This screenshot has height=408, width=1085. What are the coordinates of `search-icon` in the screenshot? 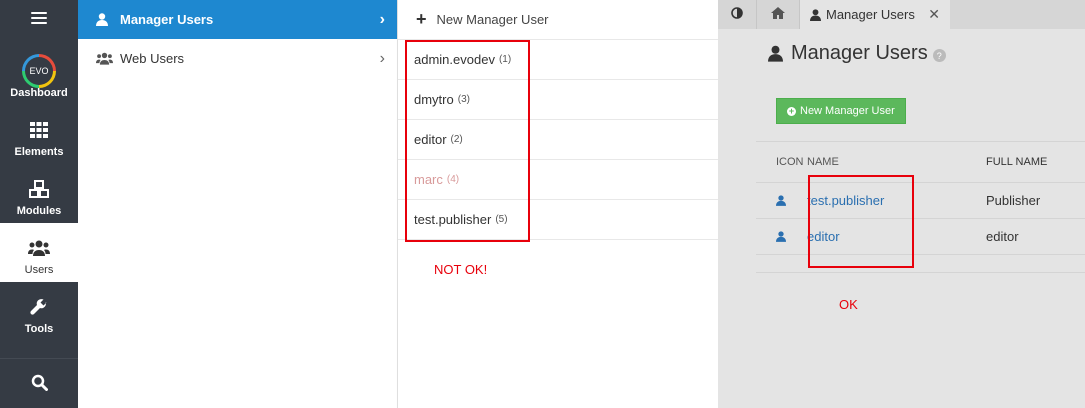 It's located at (39, 384).